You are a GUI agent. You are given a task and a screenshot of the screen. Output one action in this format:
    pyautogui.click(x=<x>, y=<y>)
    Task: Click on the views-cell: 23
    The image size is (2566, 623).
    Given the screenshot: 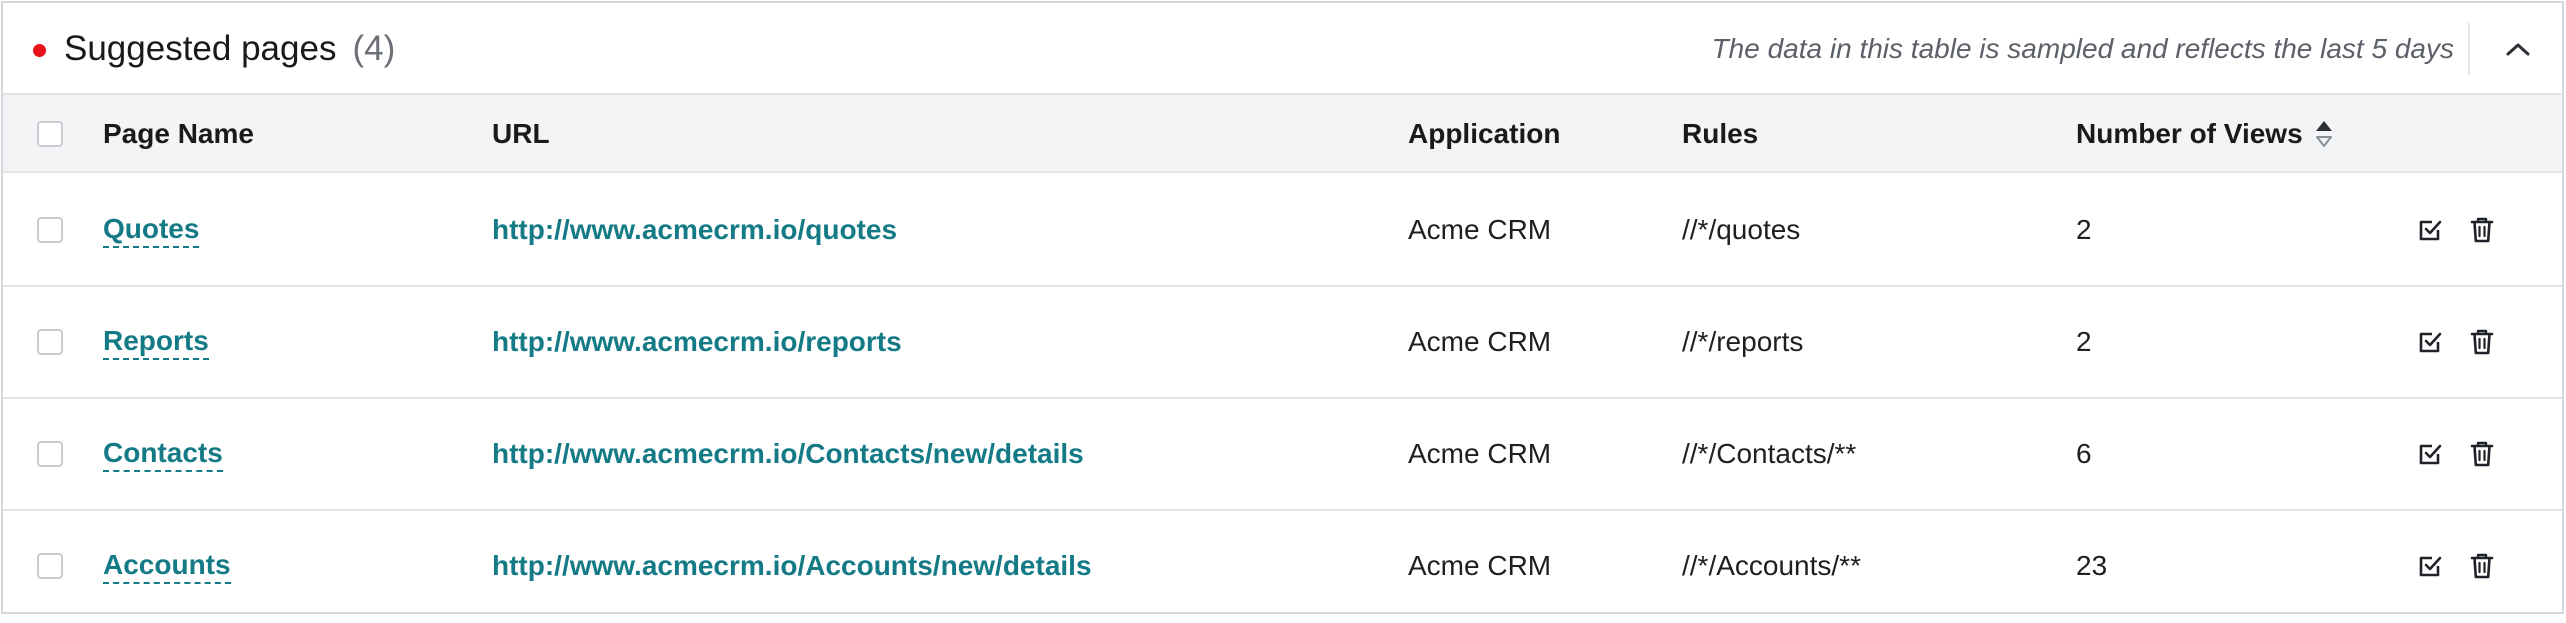 What is the action you would take?
    pyautogui.click(x=2092, y=565)
    